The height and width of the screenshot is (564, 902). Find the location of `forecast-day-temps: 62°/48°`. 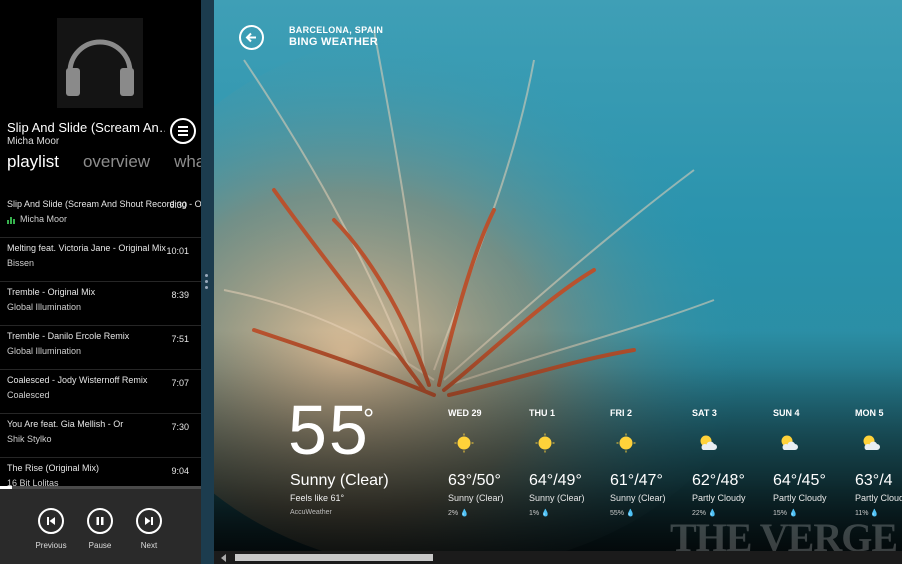

forecast-day-temps: 62°/48° is located at coordinates (718, 480).